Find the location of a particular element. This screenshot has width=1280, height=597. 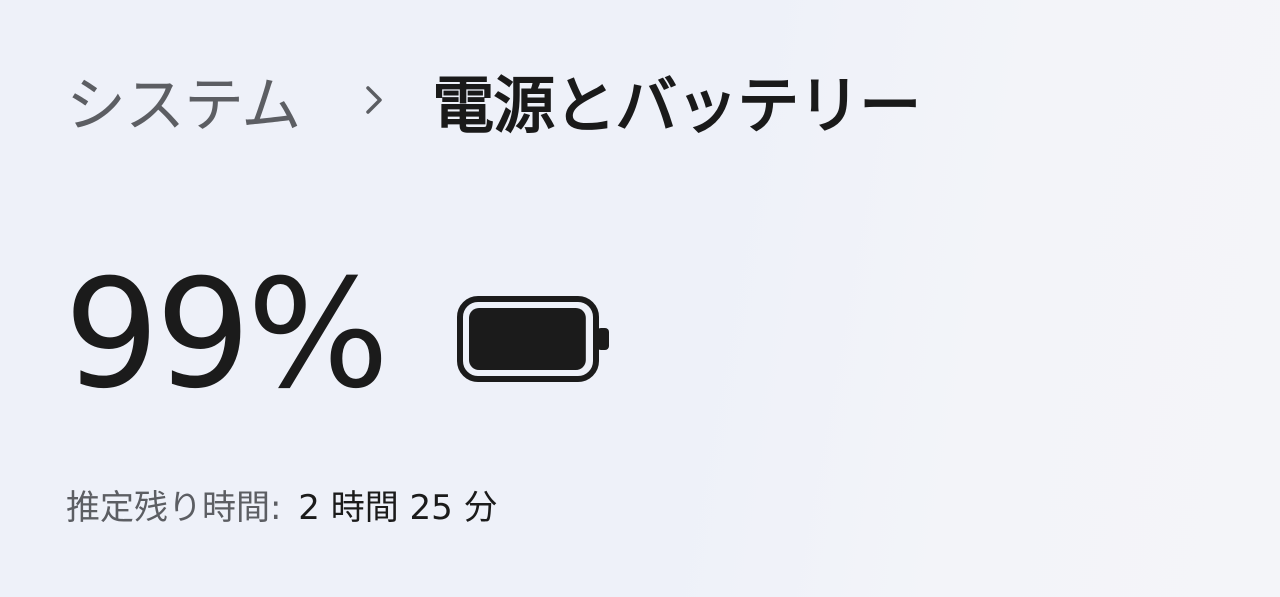

battery-full-icon is located at coordinates (537, 339).